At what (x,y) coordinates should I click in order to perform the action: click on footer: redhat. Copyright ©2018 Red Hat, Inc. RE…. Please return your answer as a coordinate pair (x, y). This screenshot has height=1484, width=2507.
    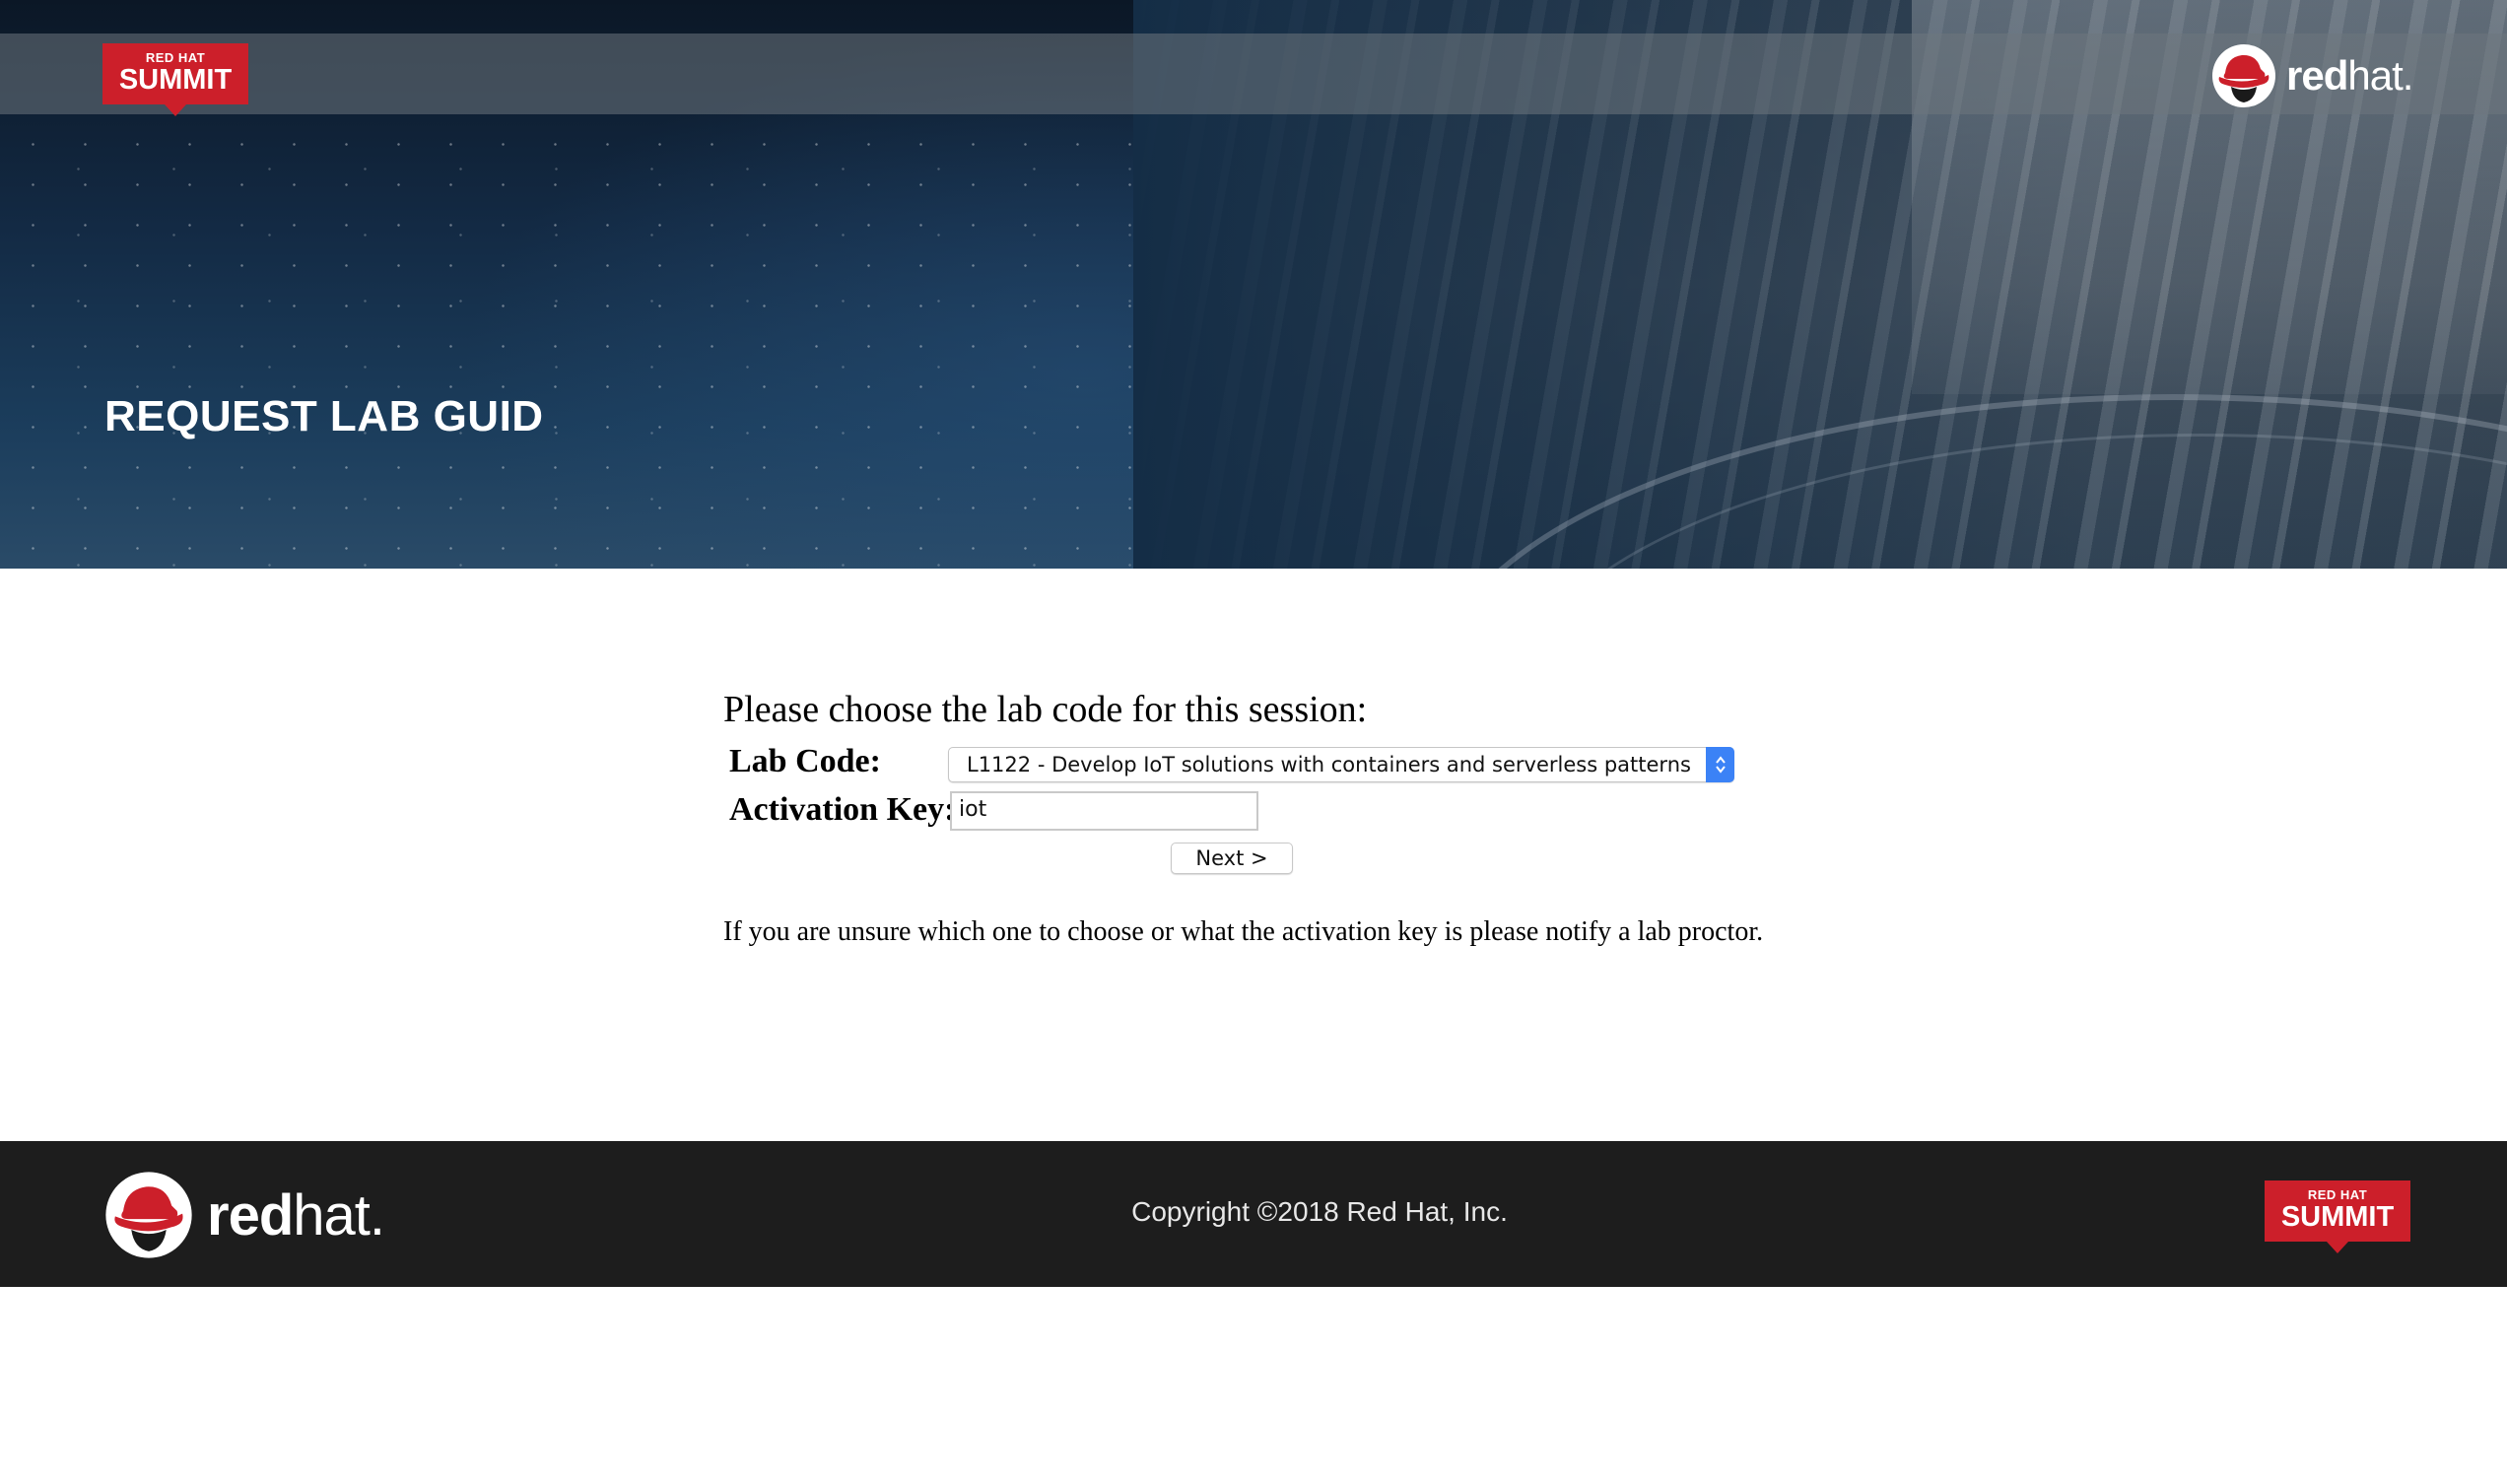
    Looking at the image, I should click on (1253, 1214).